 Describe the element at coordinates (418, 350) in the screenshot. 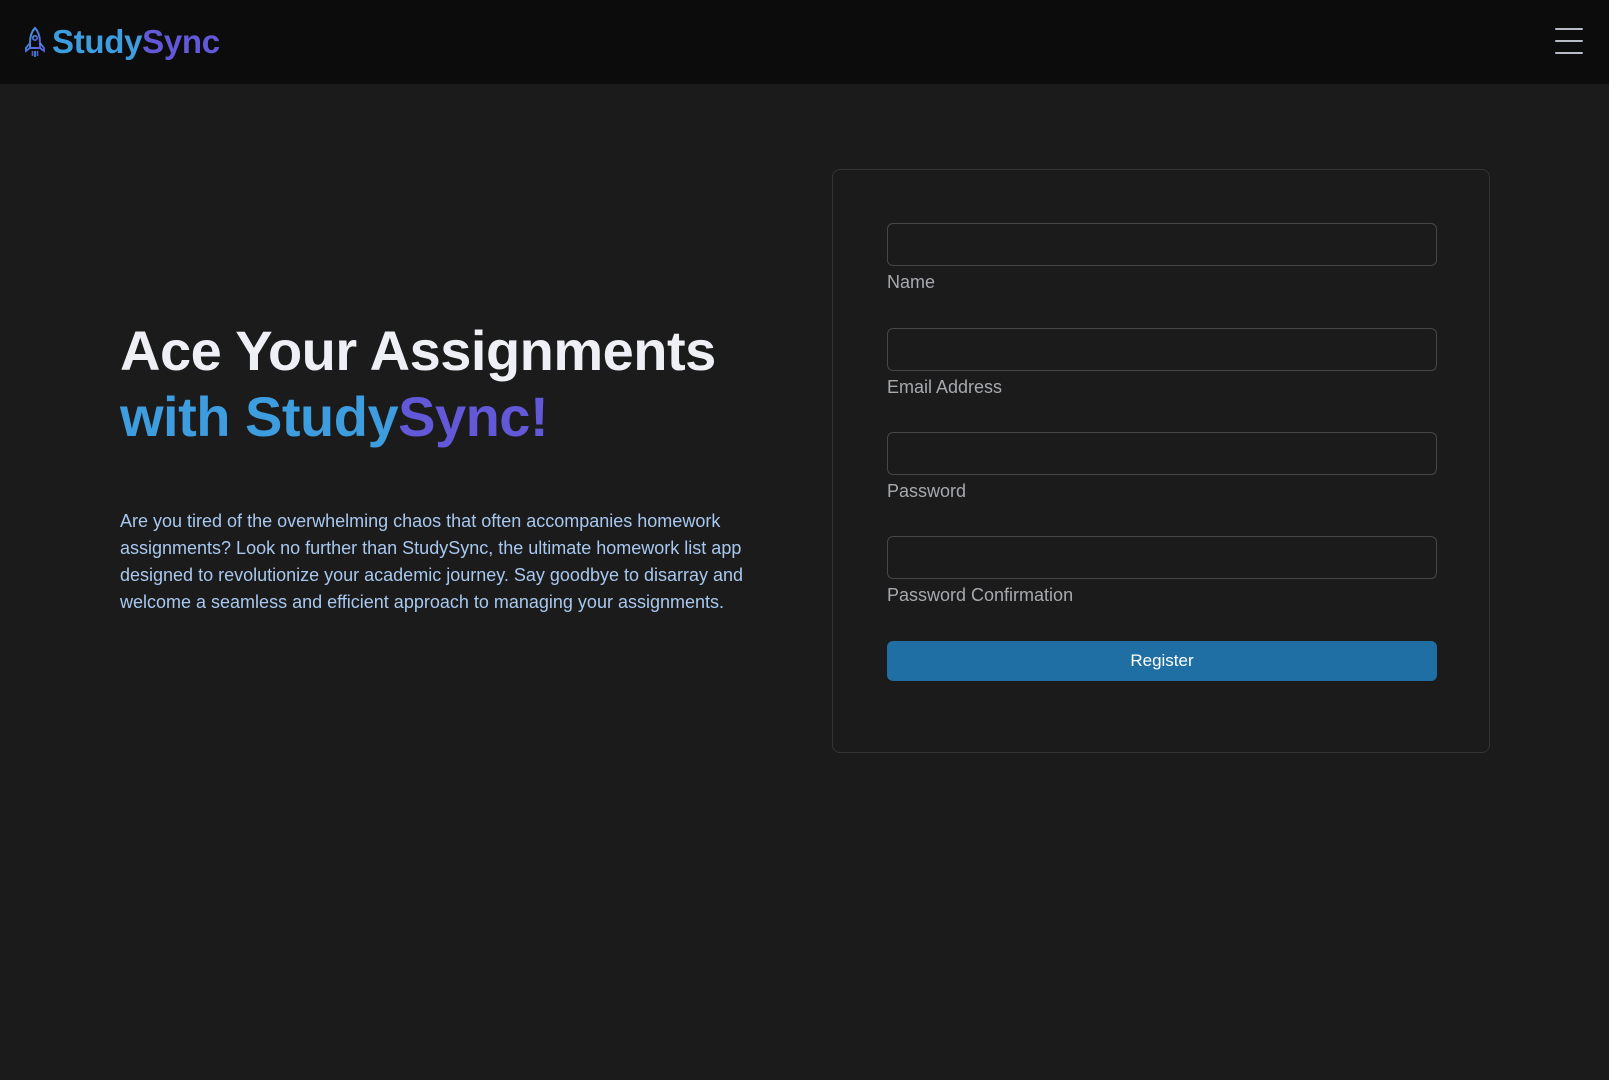

I see `hero-title-line1: Ace Your Assignments` at that location.